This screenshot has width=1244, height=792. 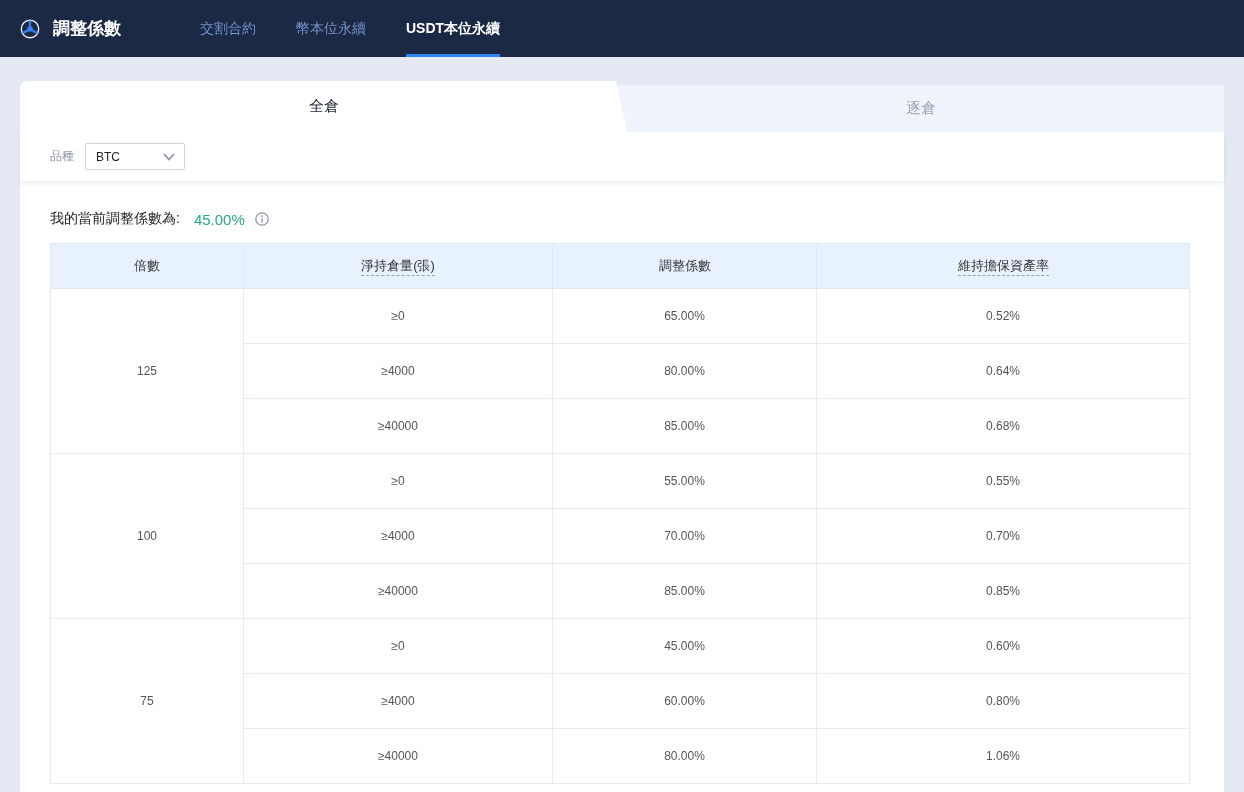 I want to click on nav-link: 交割合約, so click(x=228, y=28).